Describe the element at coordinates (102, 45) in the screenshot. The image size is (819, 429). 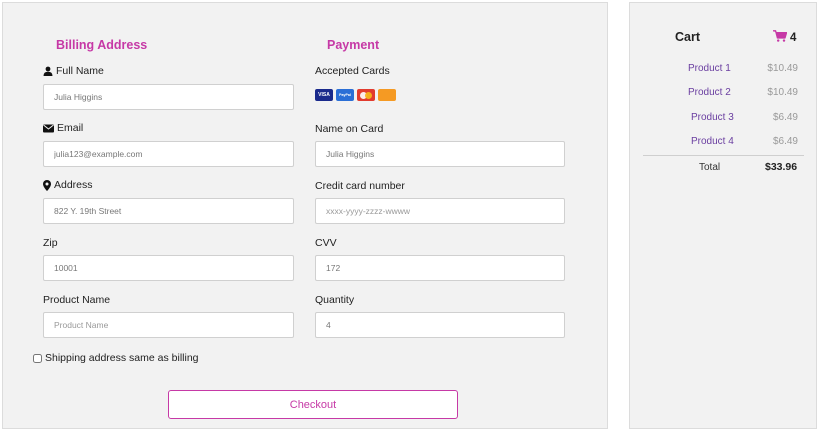
I see `billing-address-heading: Billing Address` at that location.